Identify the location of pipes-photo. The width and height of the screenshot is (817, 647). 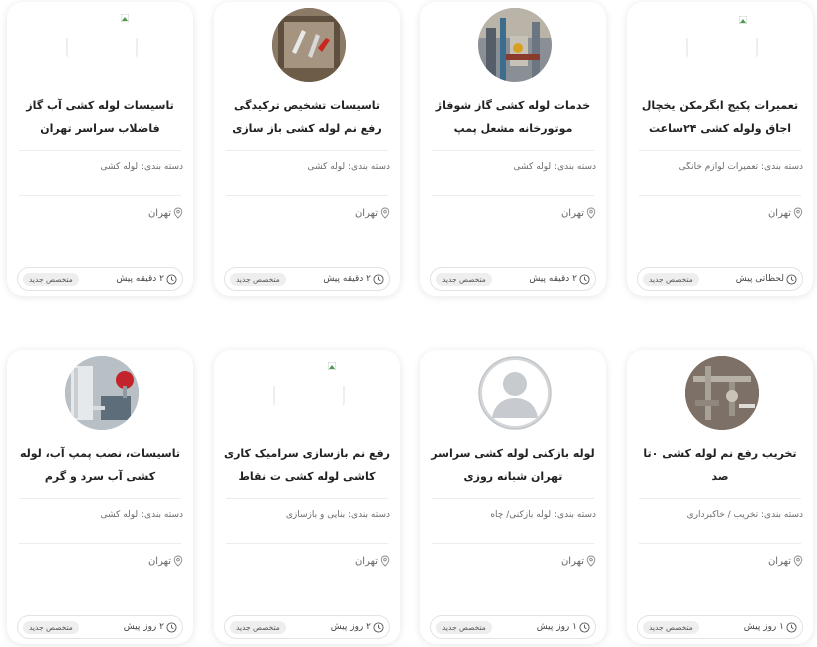
(309, 45).